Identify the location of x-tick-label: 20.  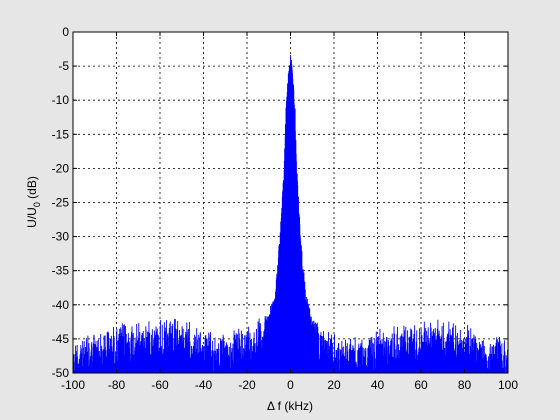
(334, 385).